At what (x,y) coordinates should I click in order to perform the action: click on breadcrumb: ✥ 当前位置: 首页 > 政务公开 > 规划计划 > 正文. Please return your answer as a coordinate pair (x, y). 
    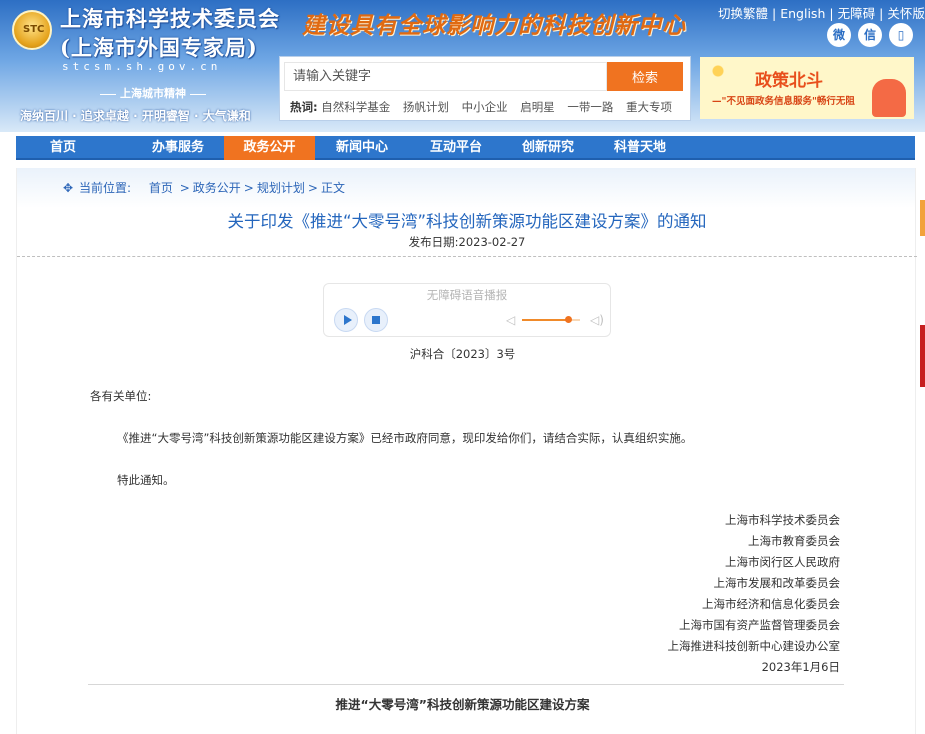
    Looking at the image, I should click on (204, 188).